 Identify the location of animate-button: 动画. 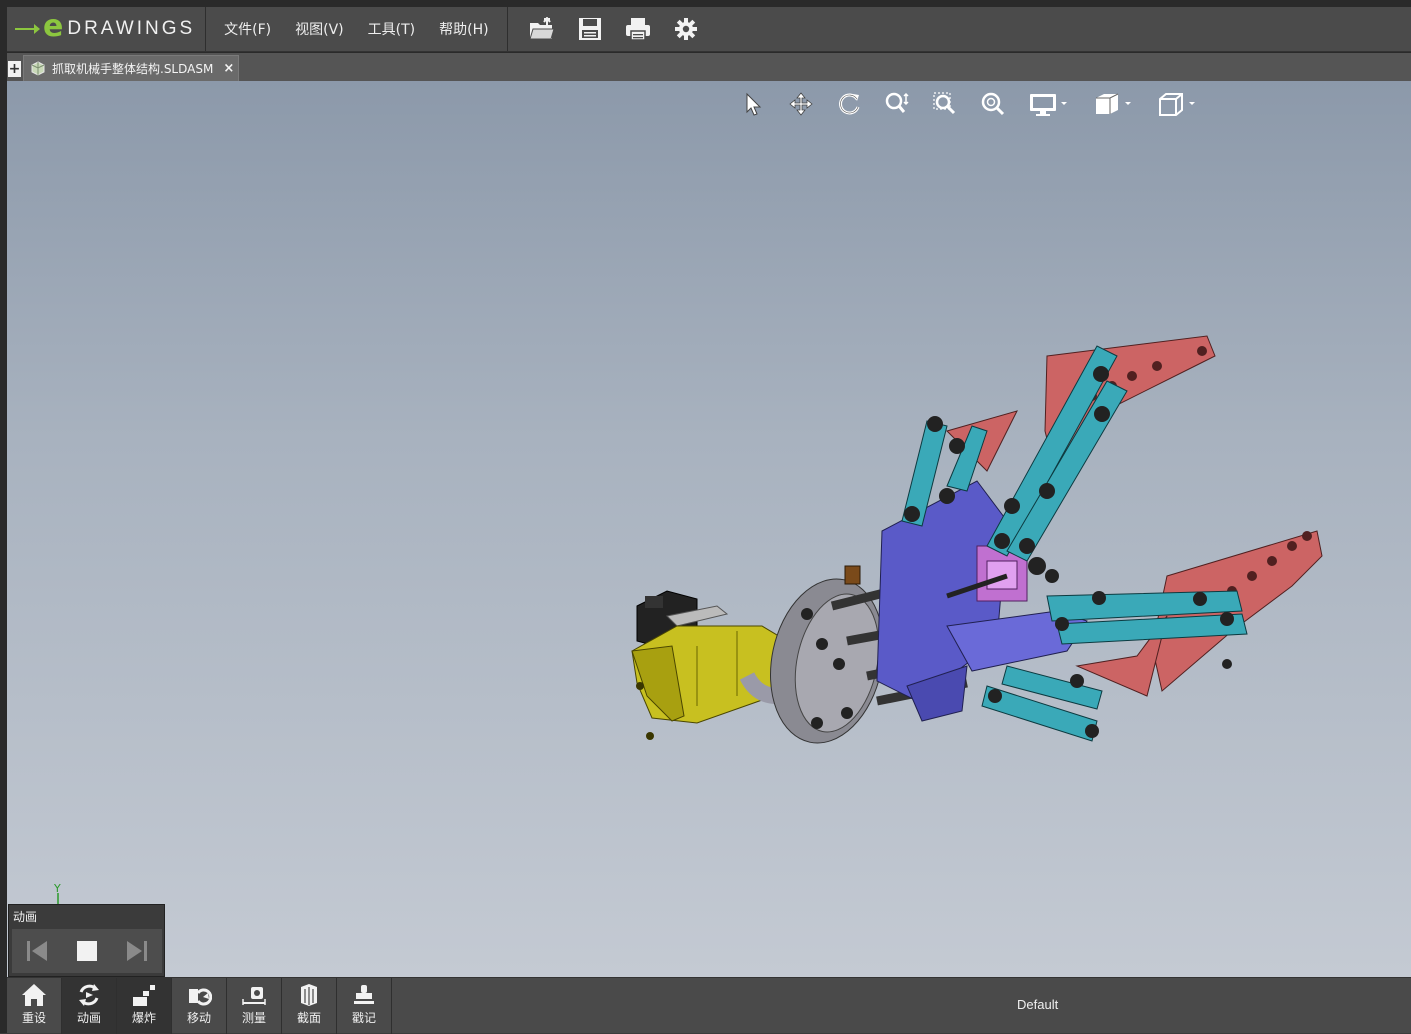
(89, 1006).